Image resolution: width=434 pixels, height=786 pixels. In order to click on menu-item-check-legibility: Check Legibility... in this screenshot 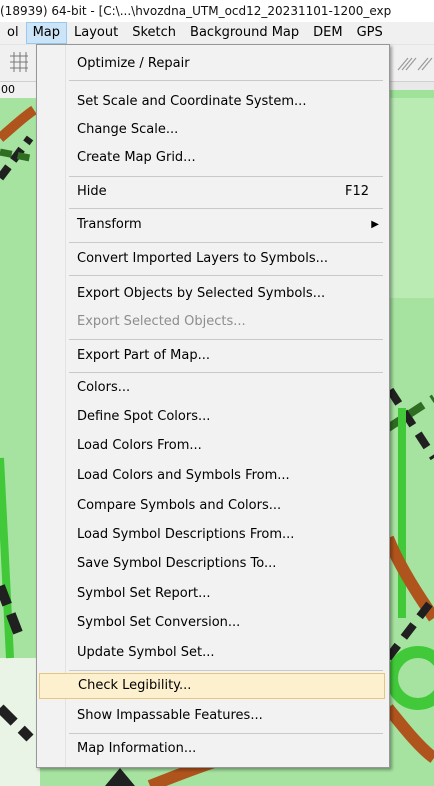, I will do `click(212, 686)`.